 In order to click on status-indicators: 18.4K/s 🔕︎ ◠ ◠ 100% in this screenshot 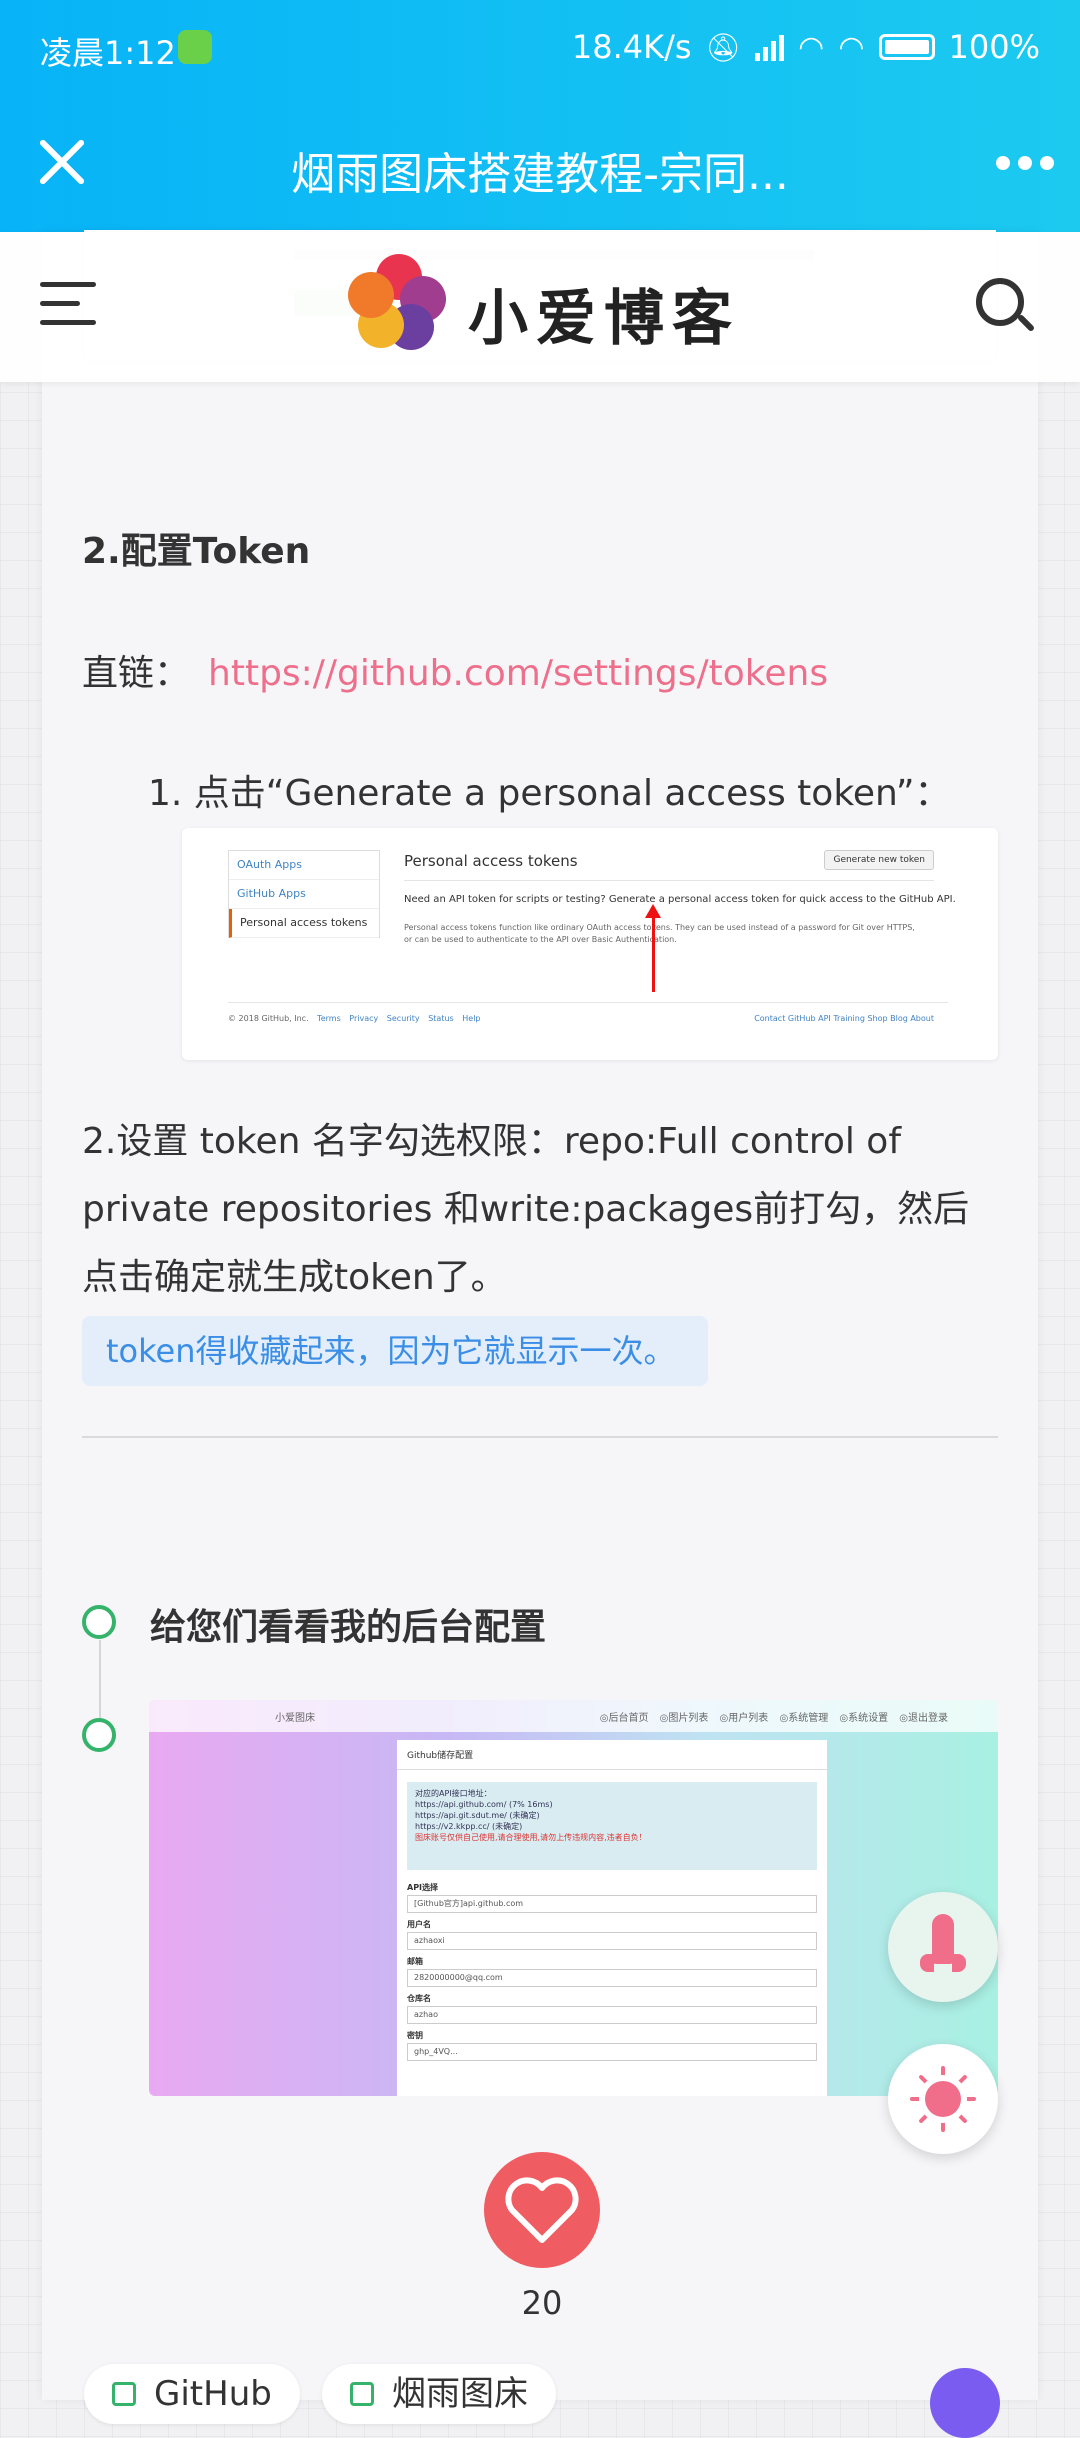, I will do `click(806, 47)`.